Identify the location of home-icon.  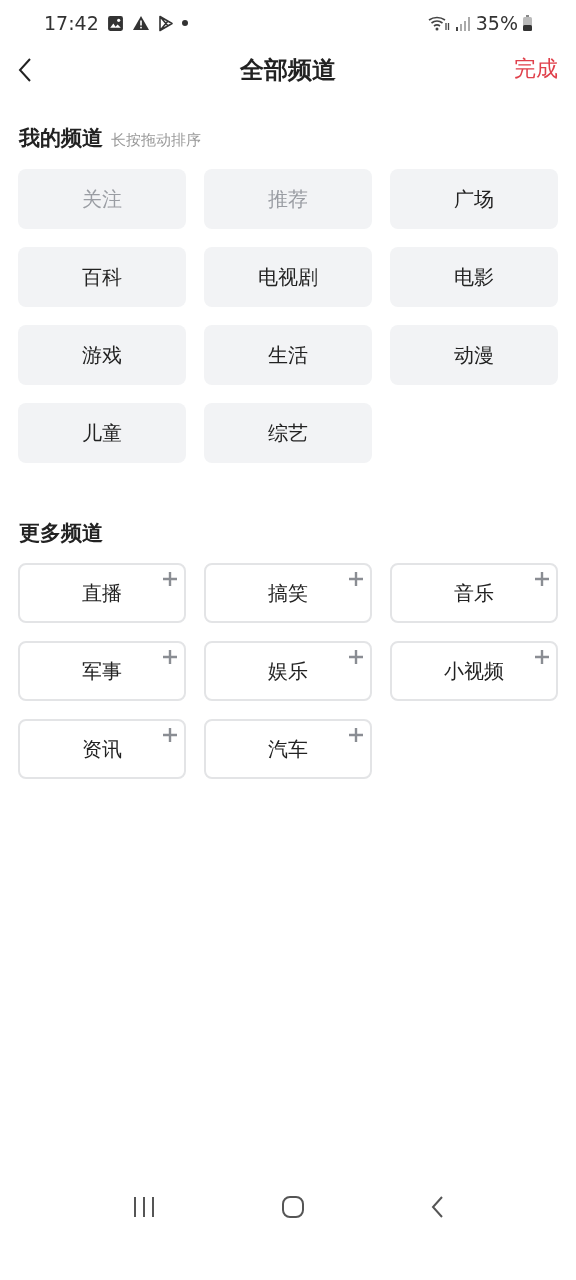
(293, 1207).